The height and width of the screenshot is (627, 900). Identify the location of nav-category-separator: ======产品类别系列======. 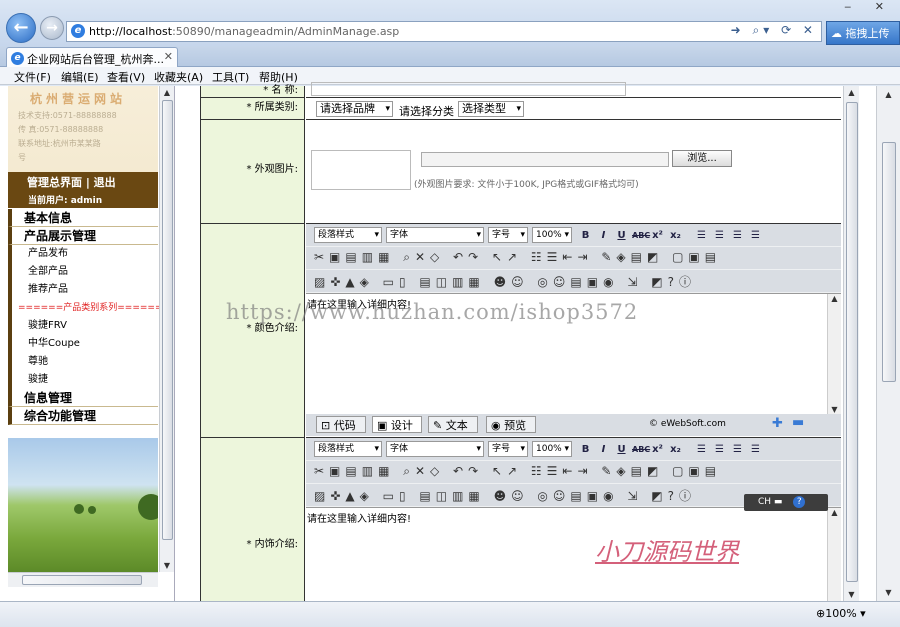
(85, 308).